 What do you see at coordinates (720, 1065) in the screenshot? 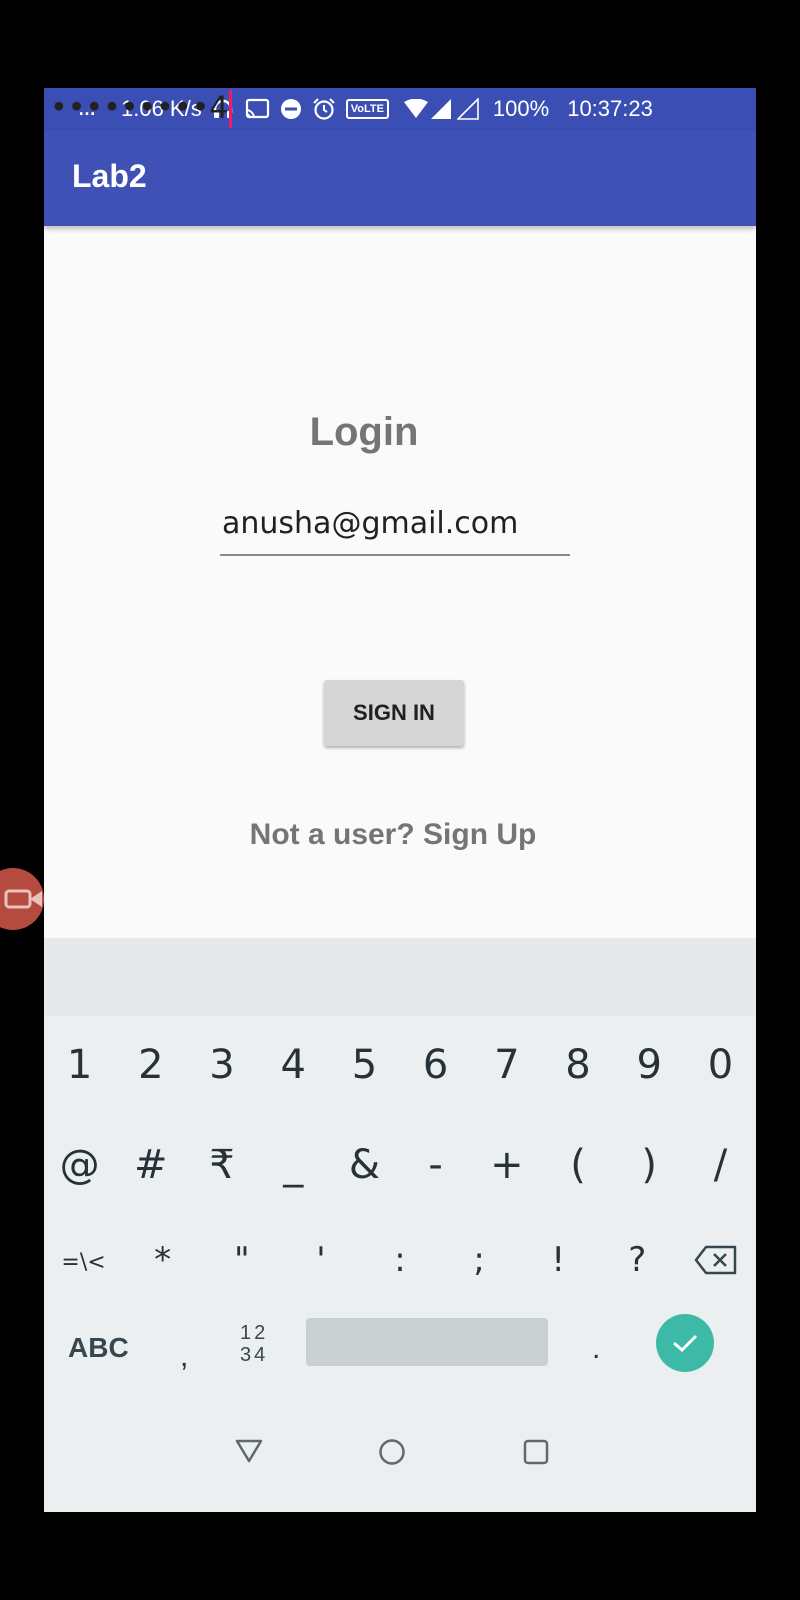
I see `key: 0` at bounding box center [720, 1065].